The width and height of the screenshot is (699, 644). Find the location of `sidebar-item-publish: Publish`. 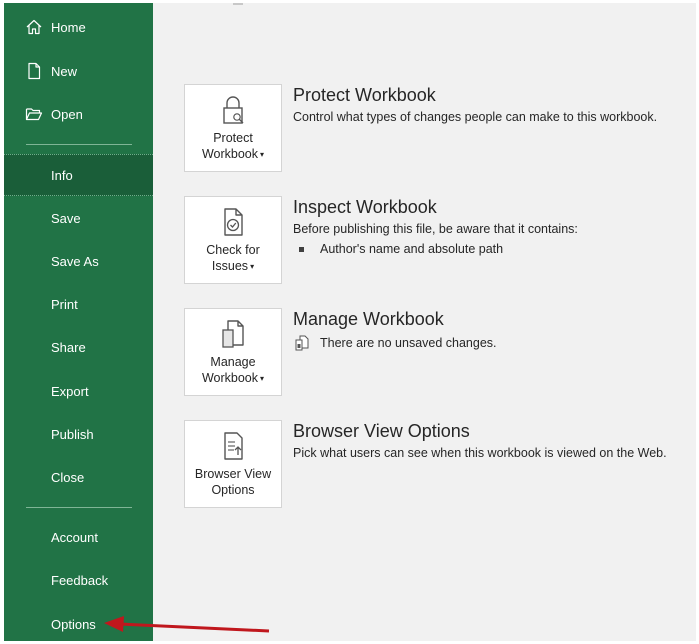

sidebar-item-publish: Publish is located at coordinates (78, 434).